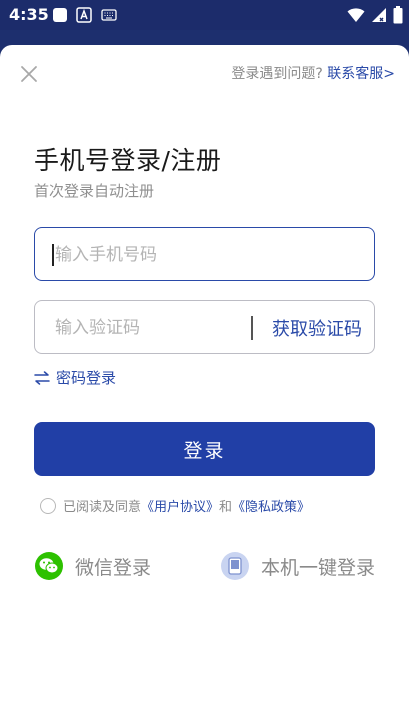 The width and height of the screenshot is (409, 728). I want to click on text-cursor, so click(53, 255).